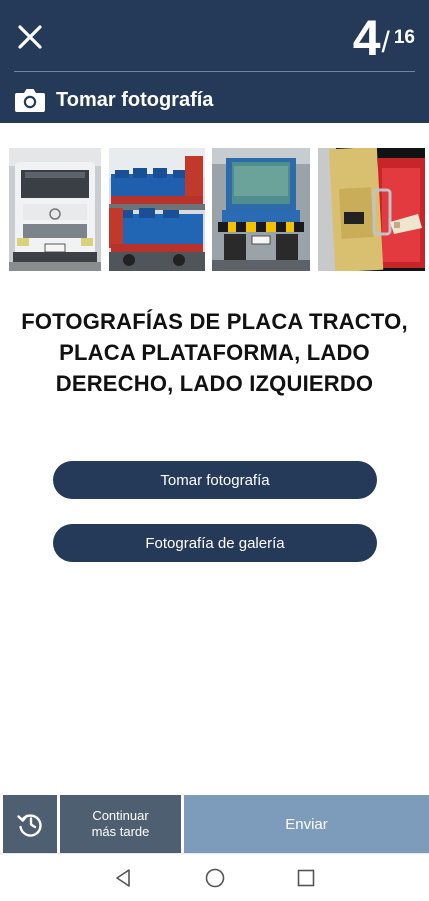 This screenshot has width=429, height=901. I want to click on section-title: Tomar fotografía, so click(135, 99).